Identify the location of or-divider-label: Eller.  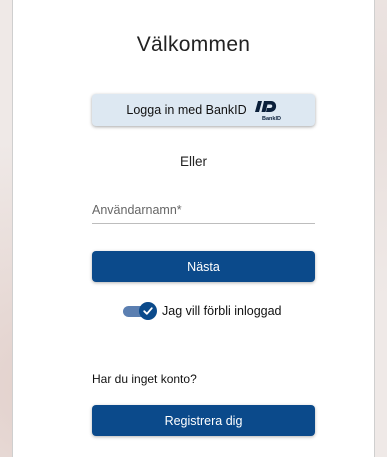
(193, 161).